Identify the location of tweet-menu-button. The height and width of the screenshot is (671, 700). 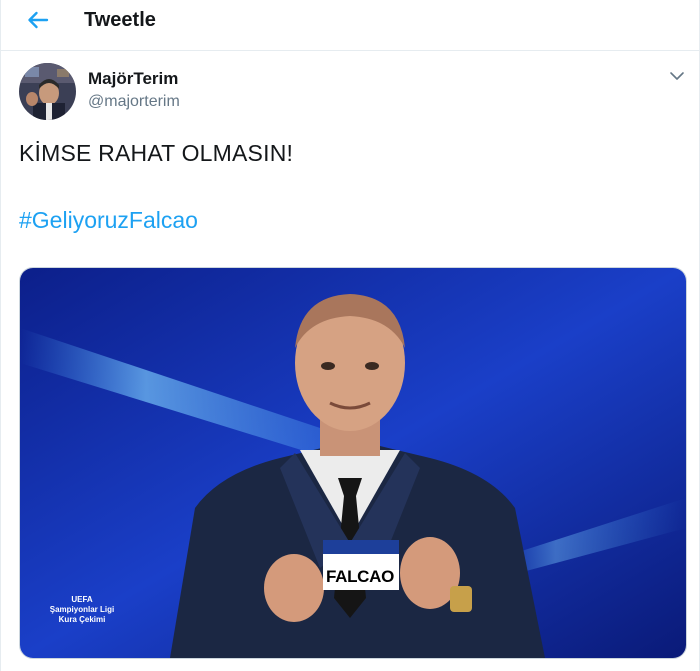
(677, 76).